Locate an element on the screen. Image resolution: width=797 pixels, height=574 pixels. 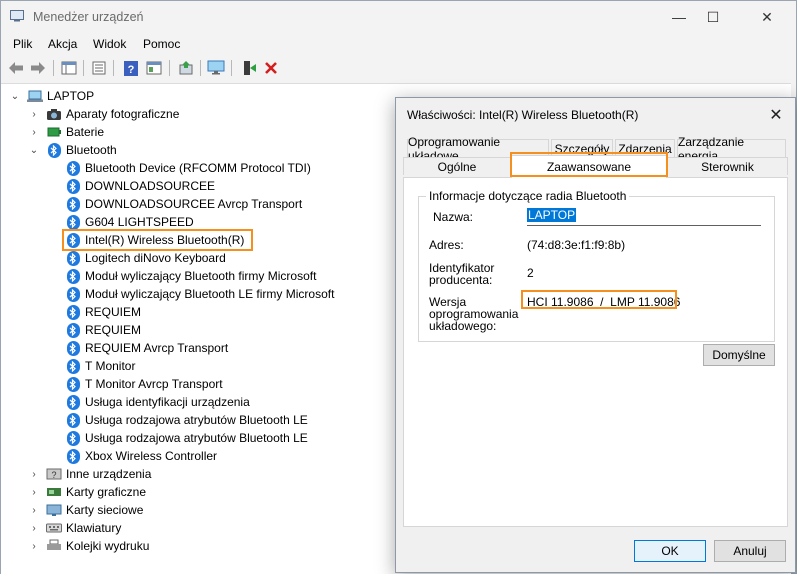
manufacturer-label-line2: producenta: is located at coordinates (461, 280).